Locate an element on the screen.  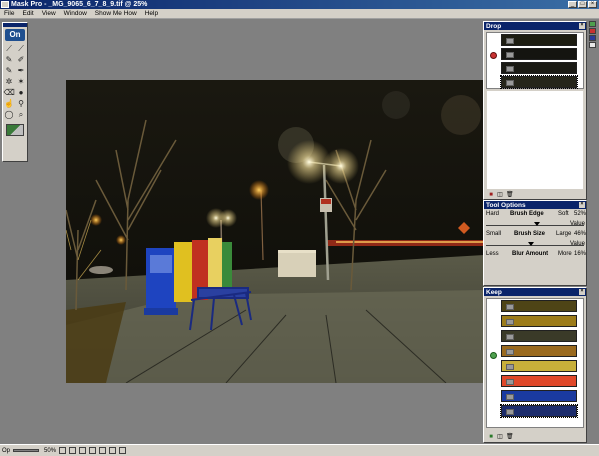
tool-grid: ⟋ ⟋ ✎ ✐ ✎ ✒ ✲ ✶ ⌫ ● ☝ ⚲ ◯ ⌕ is located at coordinates (15, 82).